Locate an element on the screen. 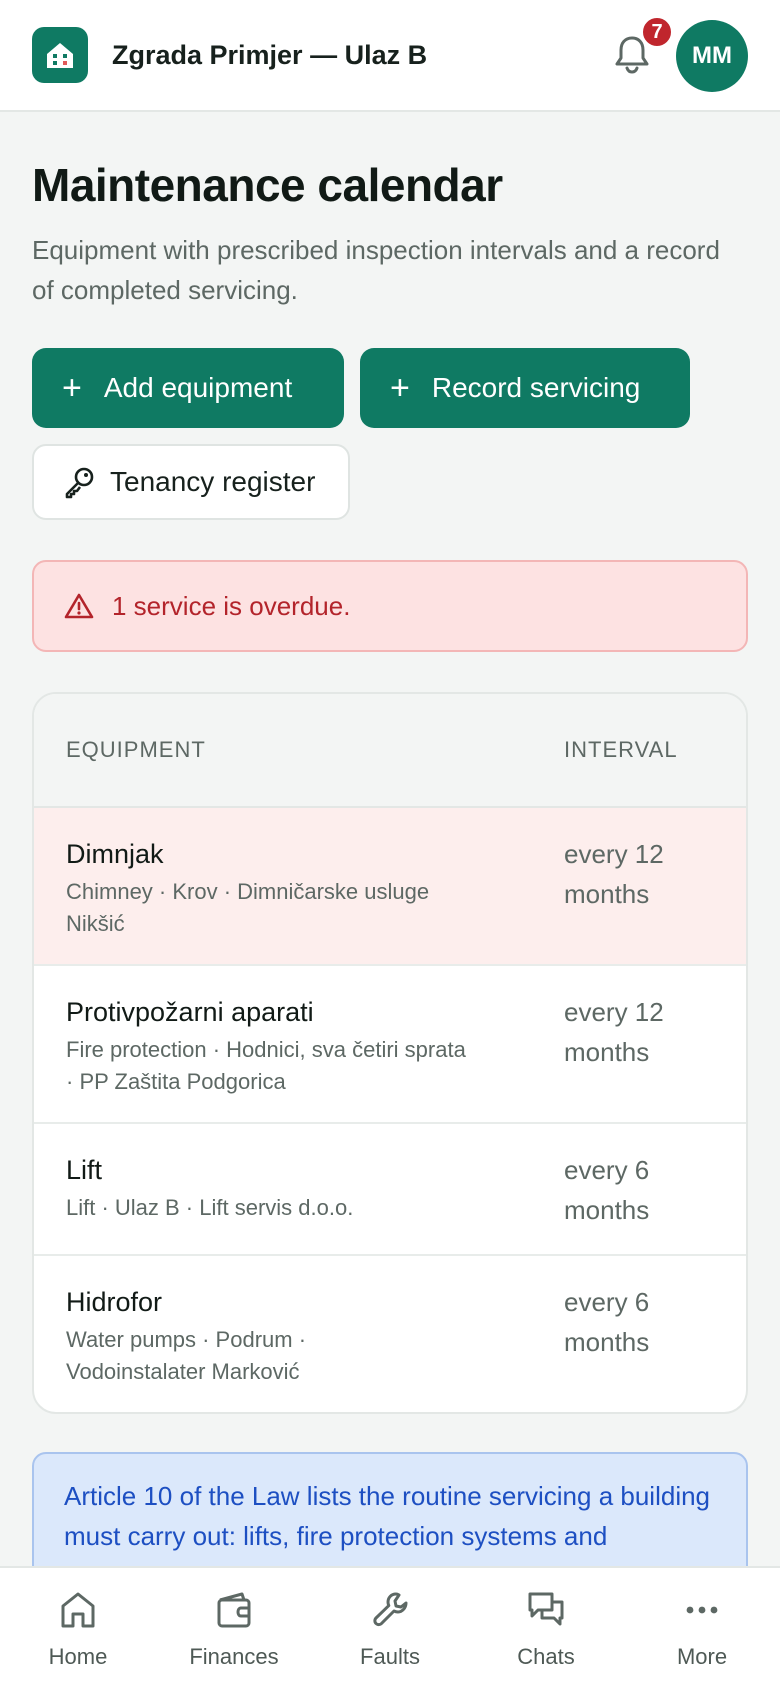 The height and width of the screenshot is (1688, 780). nav-item-faults: Faults is located at coordinates (390, 1629).